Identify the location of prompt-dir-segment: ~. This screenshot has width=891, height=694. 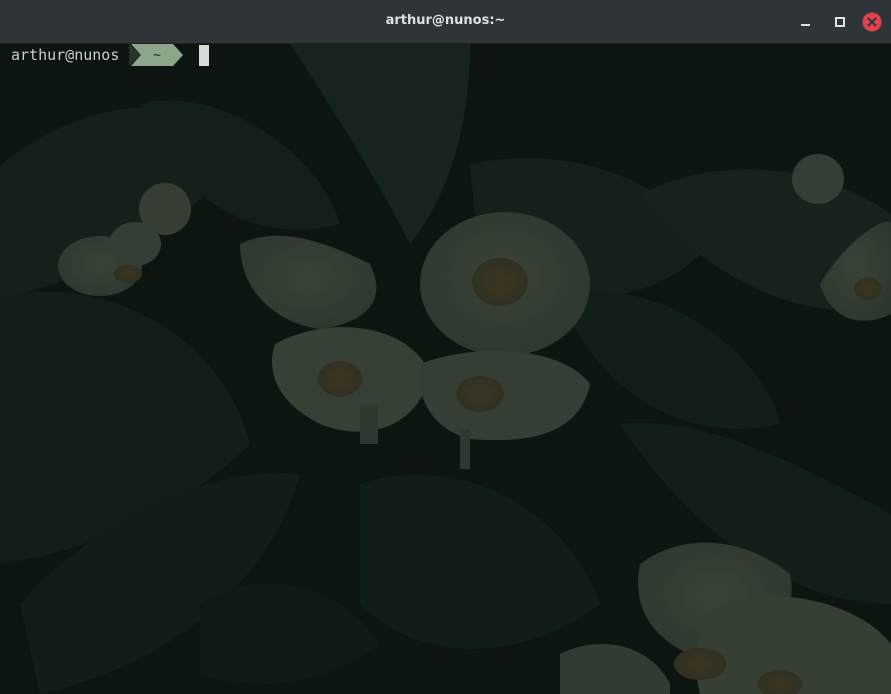
(156, 55).